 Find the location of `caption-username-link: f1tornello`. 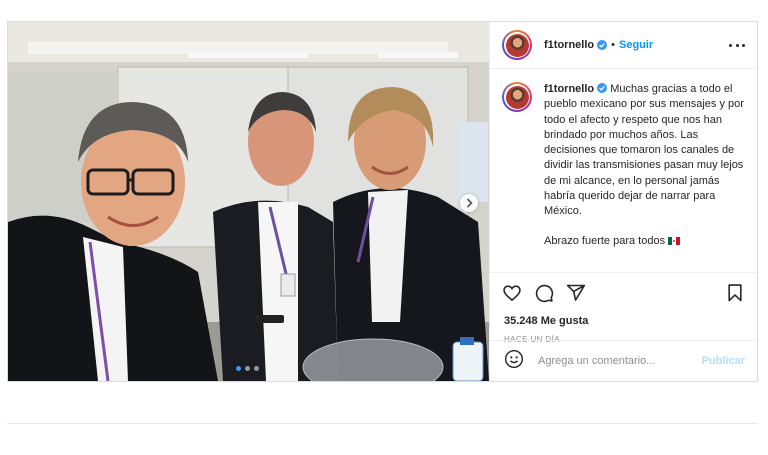

caption-username-link: f1tornello is located at coordinates (569, 89).